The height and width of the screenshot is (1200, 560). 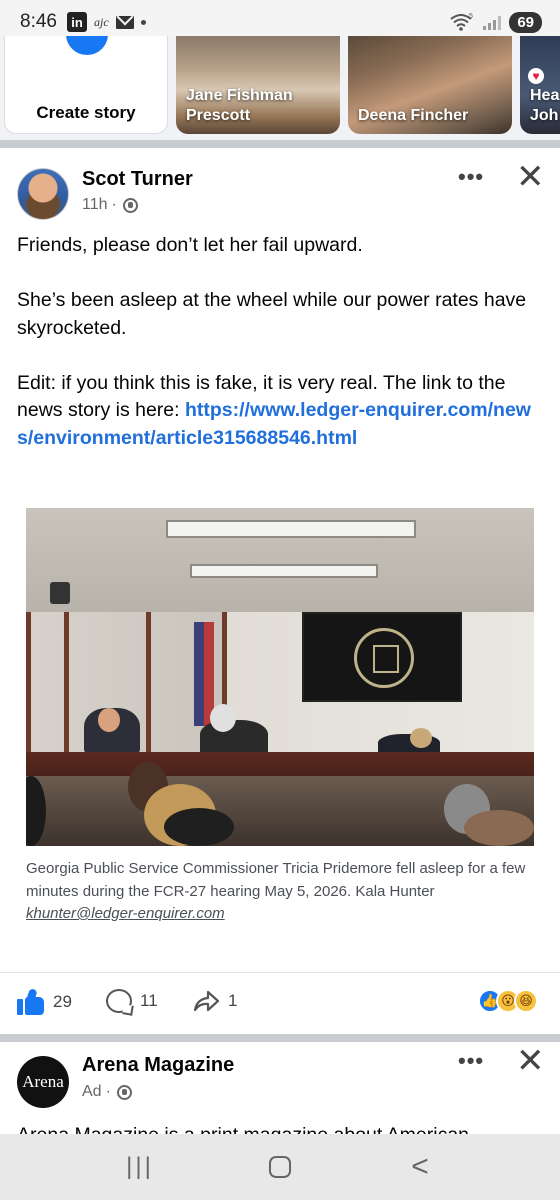 I want to click on ad-meta: Ad ·, so click(x=107, y=1092).